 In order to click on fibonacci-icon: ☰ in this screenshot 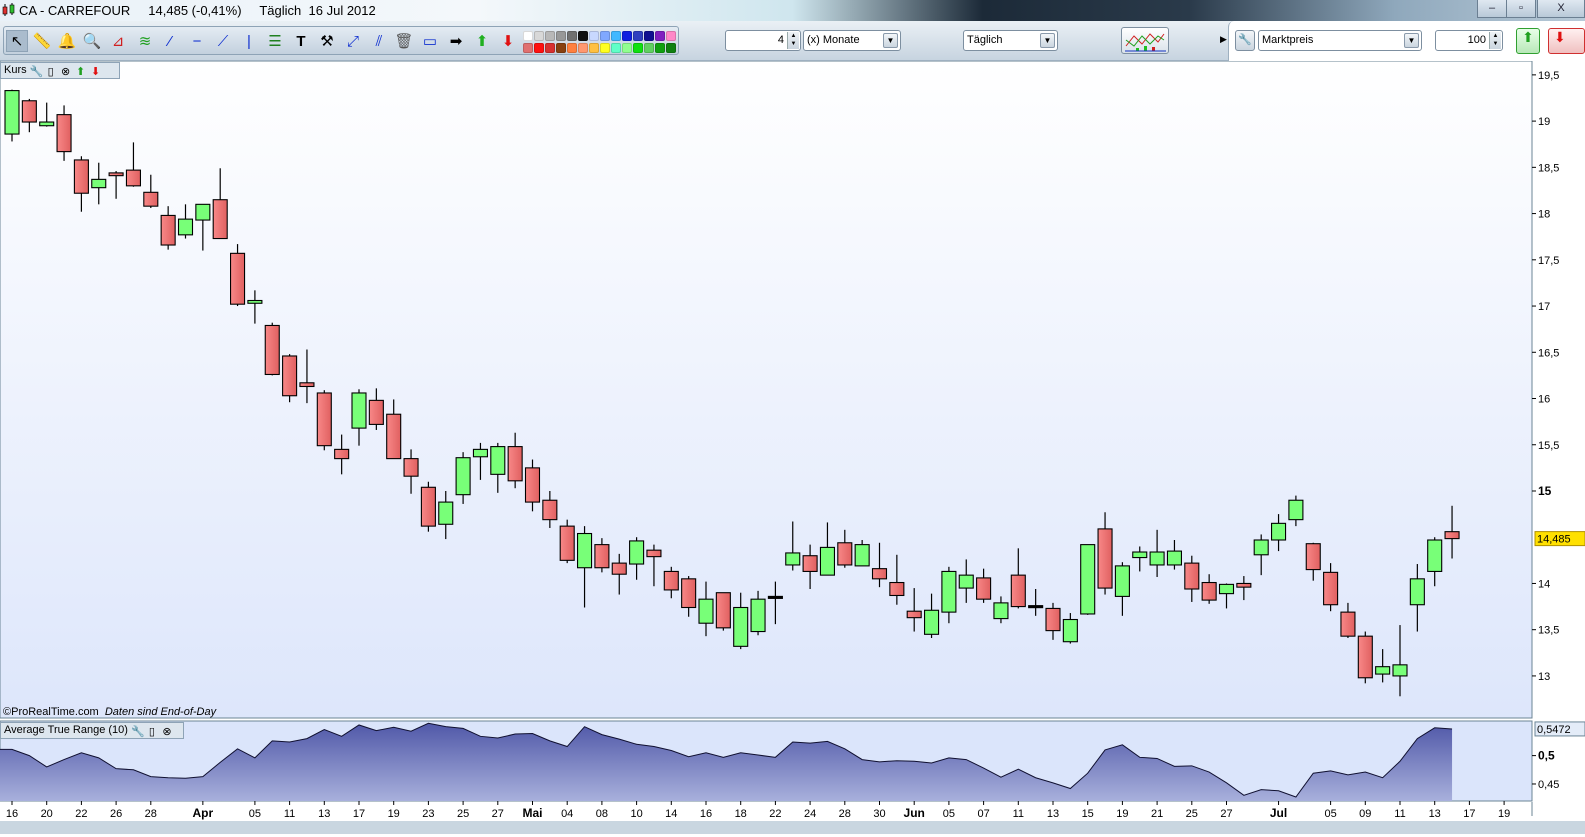, I will do `click(275, 41)`.